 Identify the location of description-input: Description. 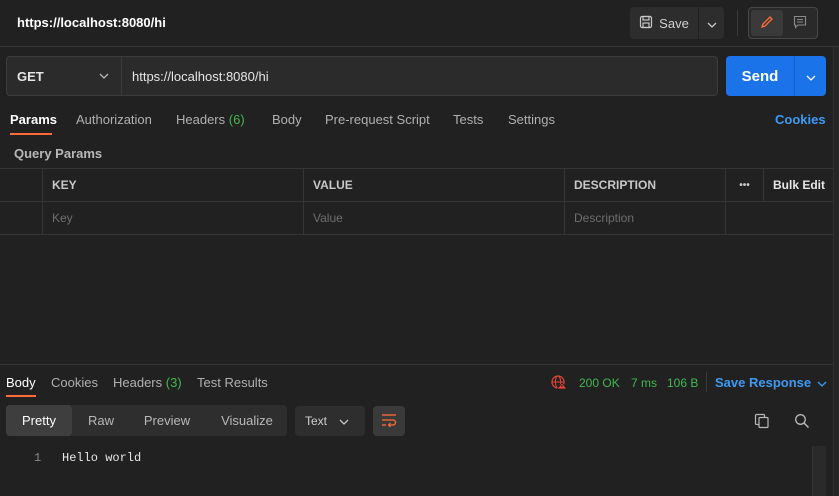
(644, 218).